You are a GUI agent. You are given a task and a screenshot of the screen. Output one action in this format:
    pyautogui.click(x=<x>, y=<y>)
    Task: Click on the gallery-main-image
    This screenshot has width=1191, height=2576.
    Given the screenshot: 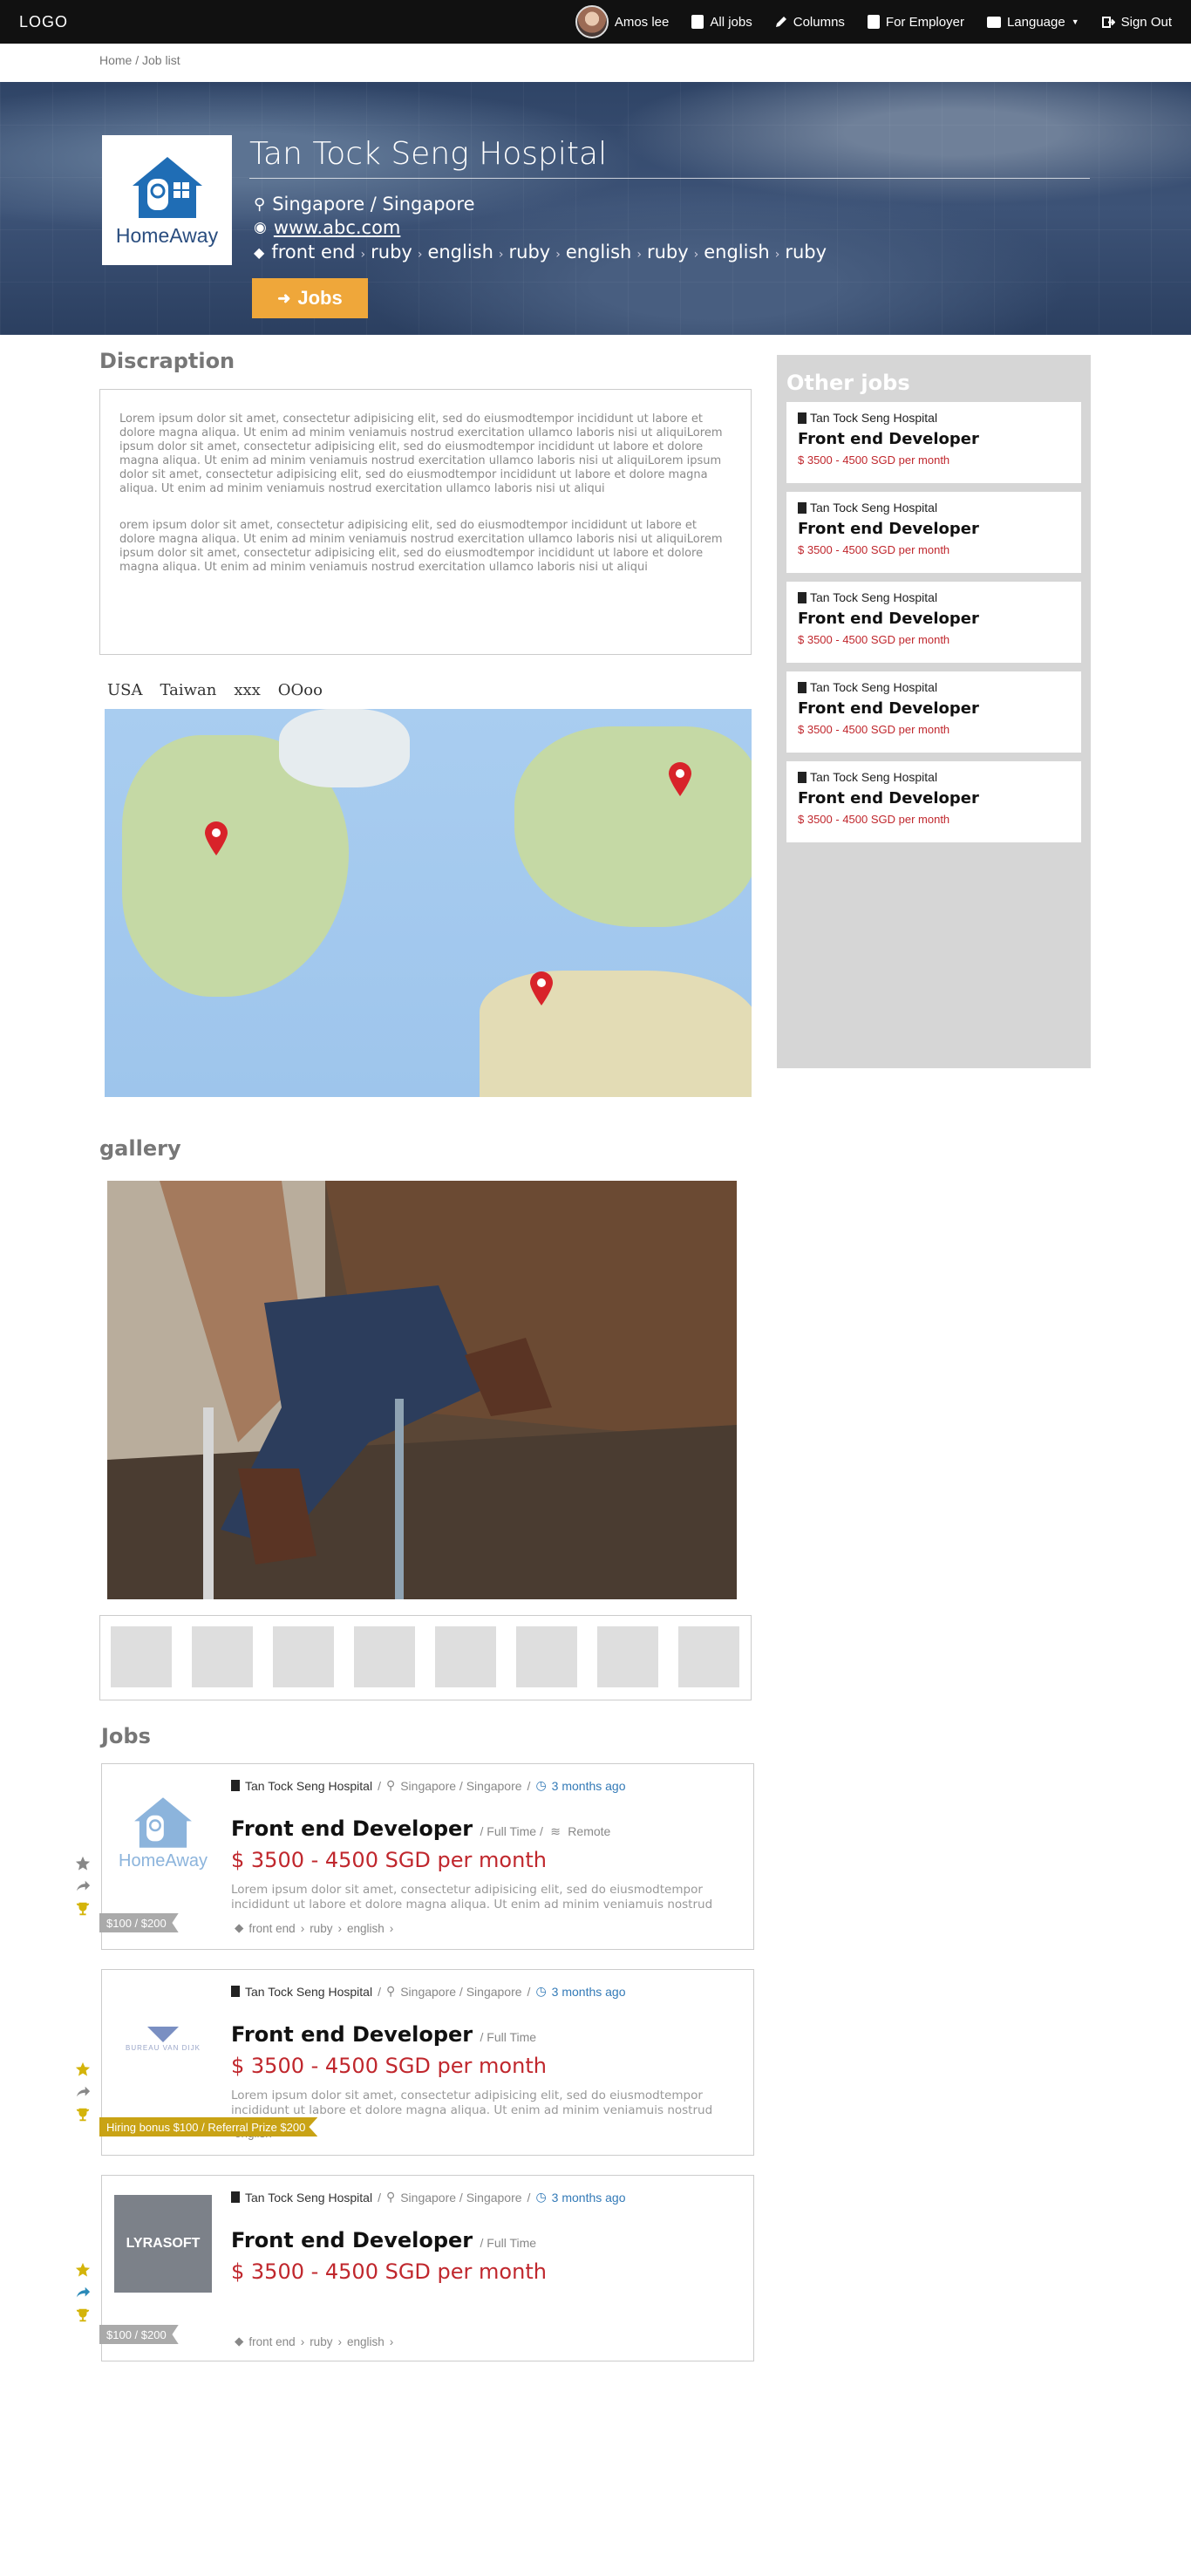 What is the action you would take?
    pyautogui.click(x=422, y=1390)
    